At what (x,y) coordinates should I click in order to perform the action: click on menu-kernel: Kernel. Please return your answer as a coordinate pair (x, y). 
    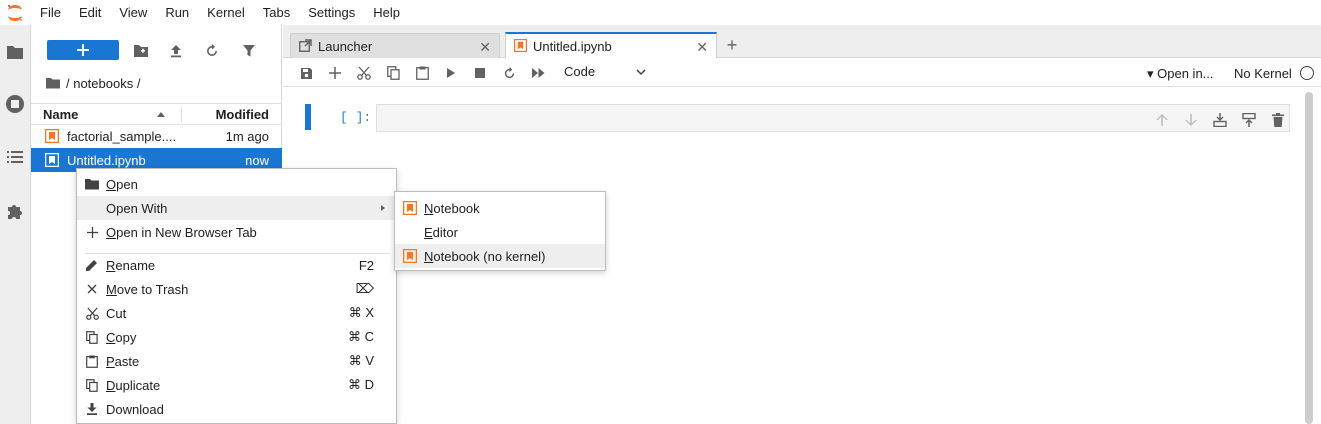
    Looking at the image, I should click on (226, 12).